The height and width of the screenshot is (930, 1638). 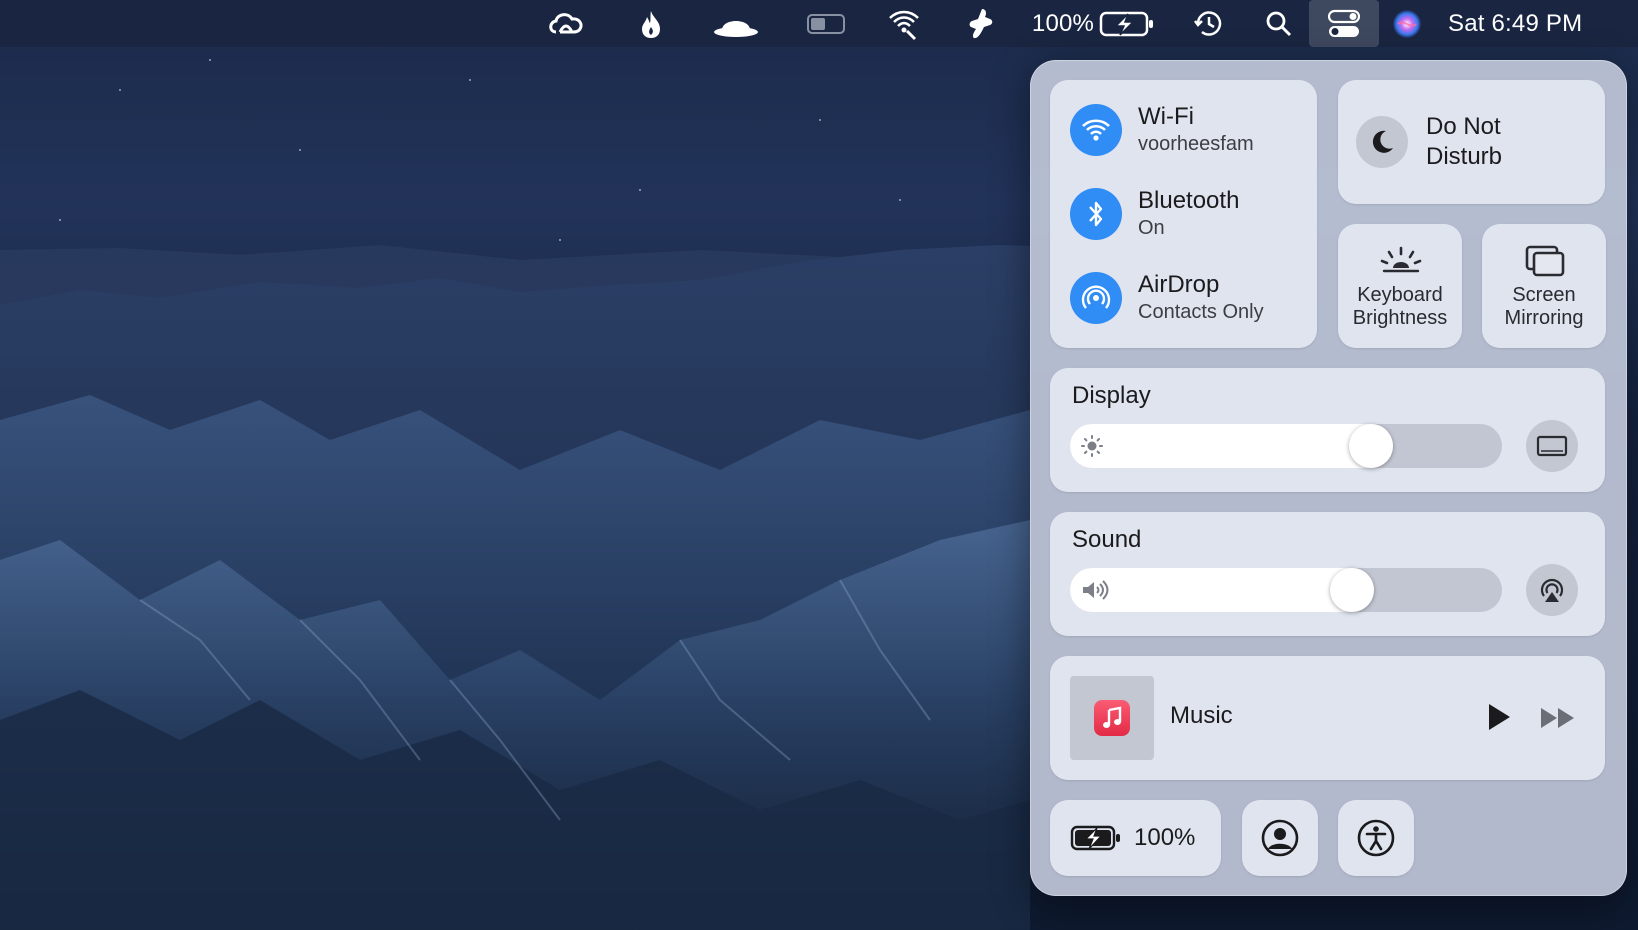 I want to click on bluetooth-icon, so click(x=1096, y=214).